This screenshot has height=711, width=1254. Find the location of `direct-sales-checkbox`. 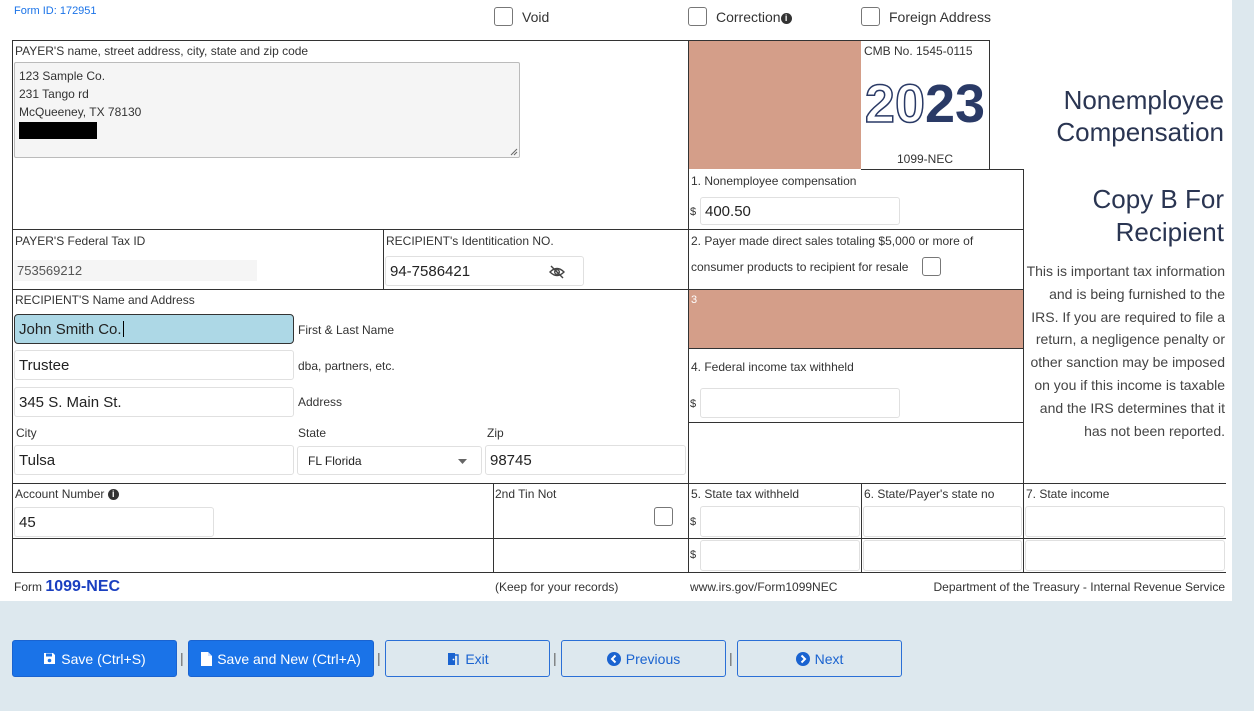

direct-sales-checkbox is located at coordinates (931, 266).